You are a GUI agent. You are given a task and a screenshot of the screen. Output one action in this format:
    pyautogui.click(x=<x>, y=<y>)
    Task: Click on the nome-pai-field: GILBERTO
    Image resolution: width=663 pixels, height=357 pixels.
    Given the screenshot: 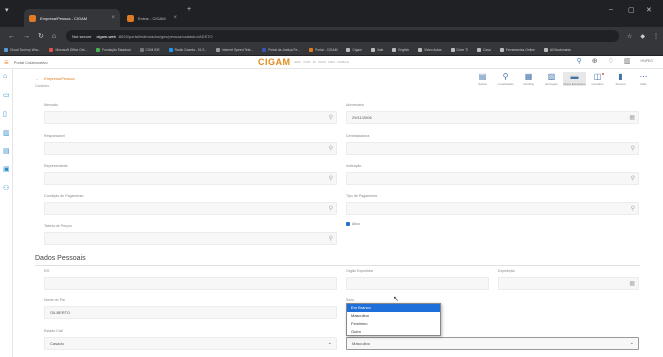 What is the action you would take?
    pyautogui.click(x=190, y=312)
    